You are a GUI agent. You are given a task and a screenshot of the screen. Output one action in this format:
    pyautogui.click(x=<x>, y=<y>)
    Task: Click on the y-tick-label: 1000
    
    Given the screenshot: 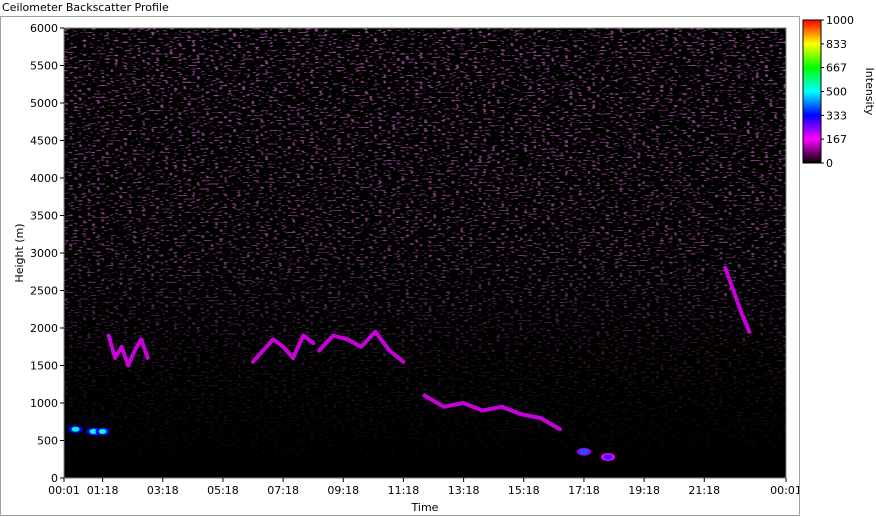 What is the action you would take?
    pyautogui.click(x=44, y=403)
    